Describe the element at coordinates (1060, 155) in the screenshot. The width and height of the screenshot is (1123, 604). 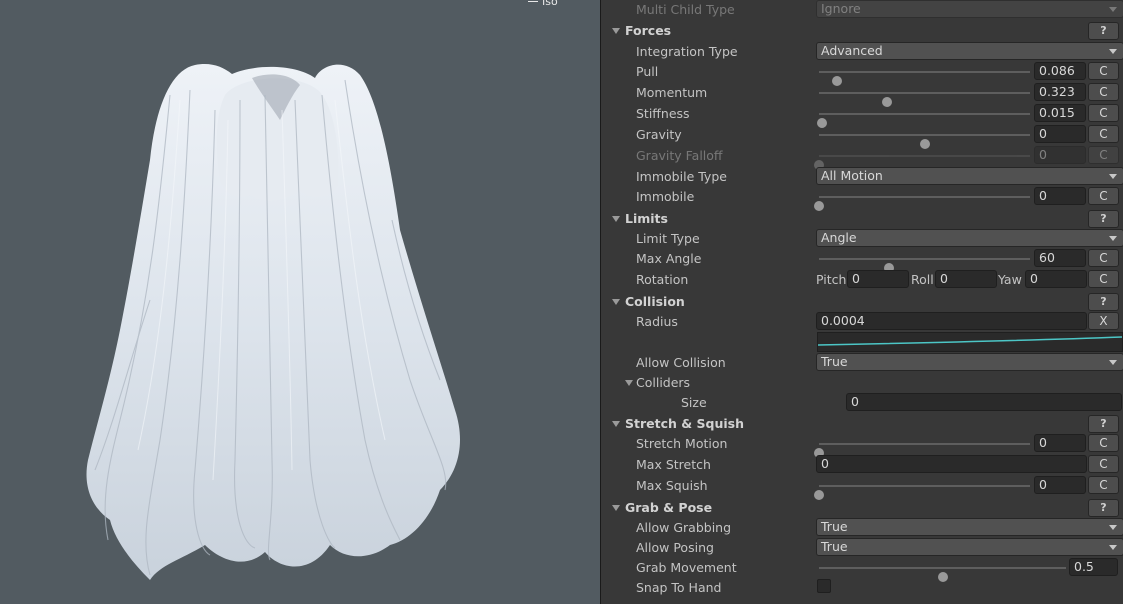
I see `gravity-falloff-value-field: 0` at that location.